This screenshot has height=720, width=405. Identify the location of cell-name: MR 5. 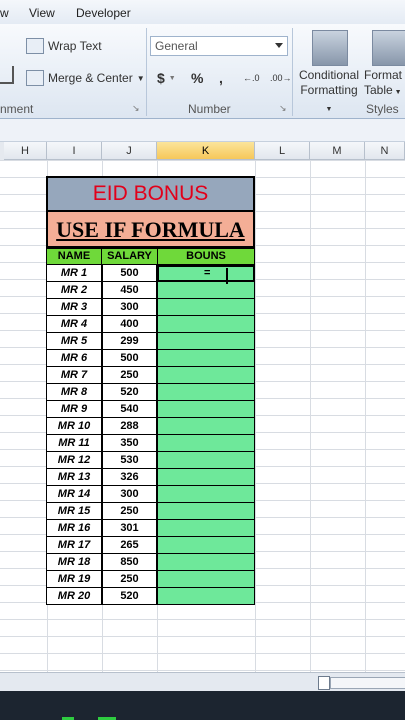
(74, 341).